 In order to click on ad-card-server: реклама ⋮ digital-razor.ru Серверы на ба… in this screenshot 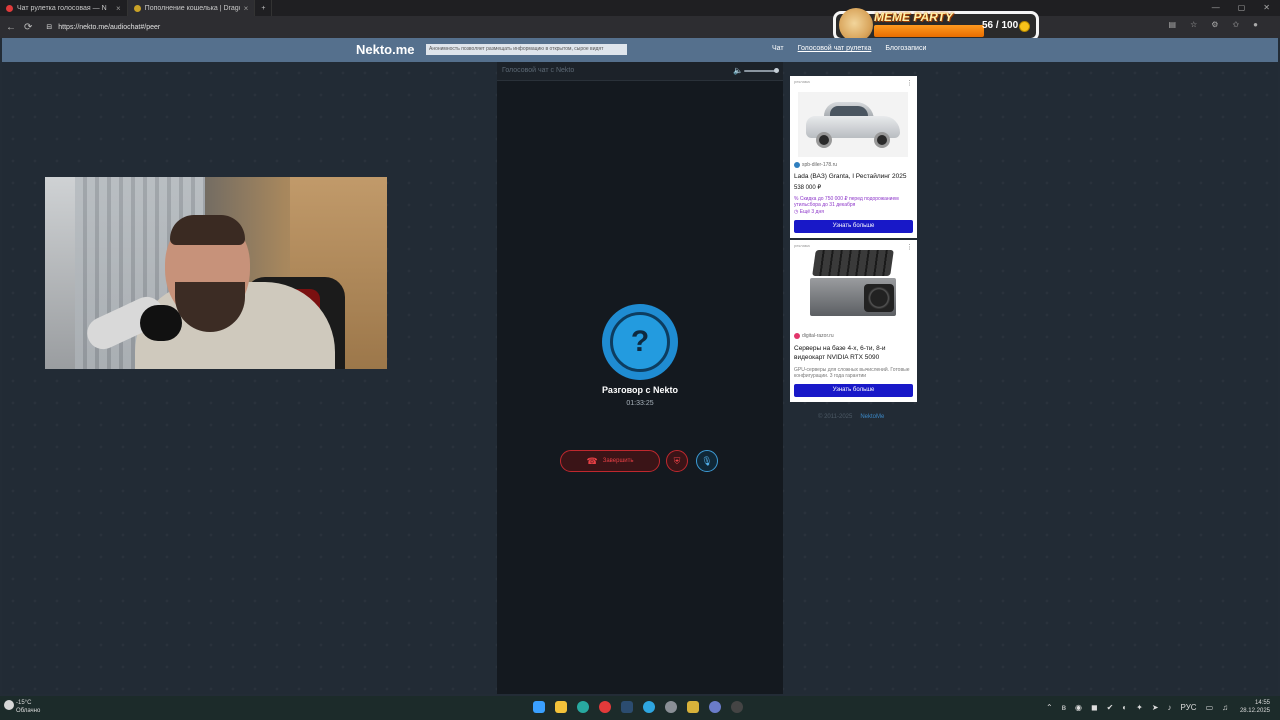, I will do `click(853, 321)`.